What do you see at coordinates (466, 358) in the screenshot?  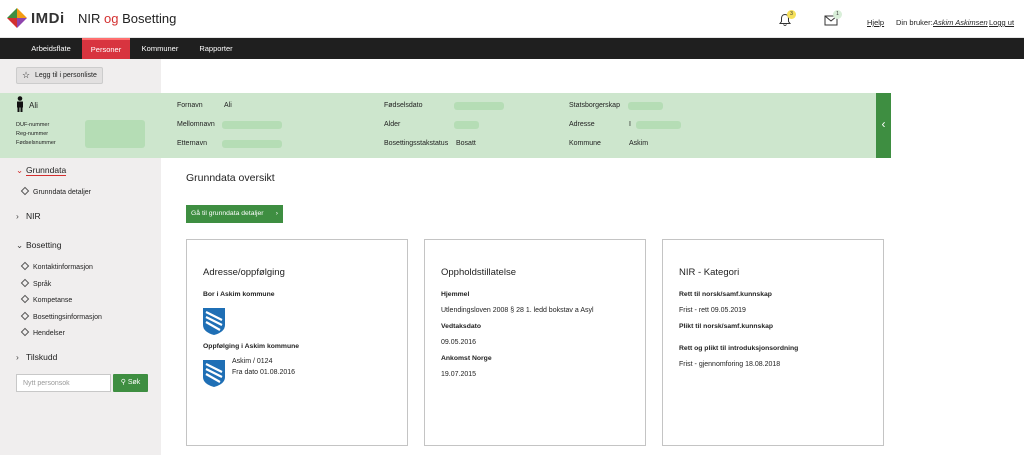 I see `ankomst-label: Ankomst Norge` at bounding box center [466, 358].